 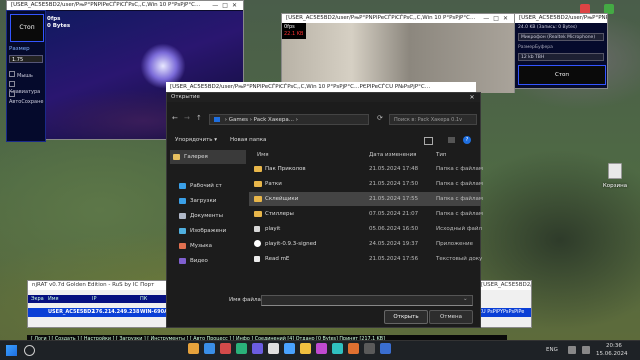 I want to click on breadcrumb-item-1: Games, so click(x=238, y=120).